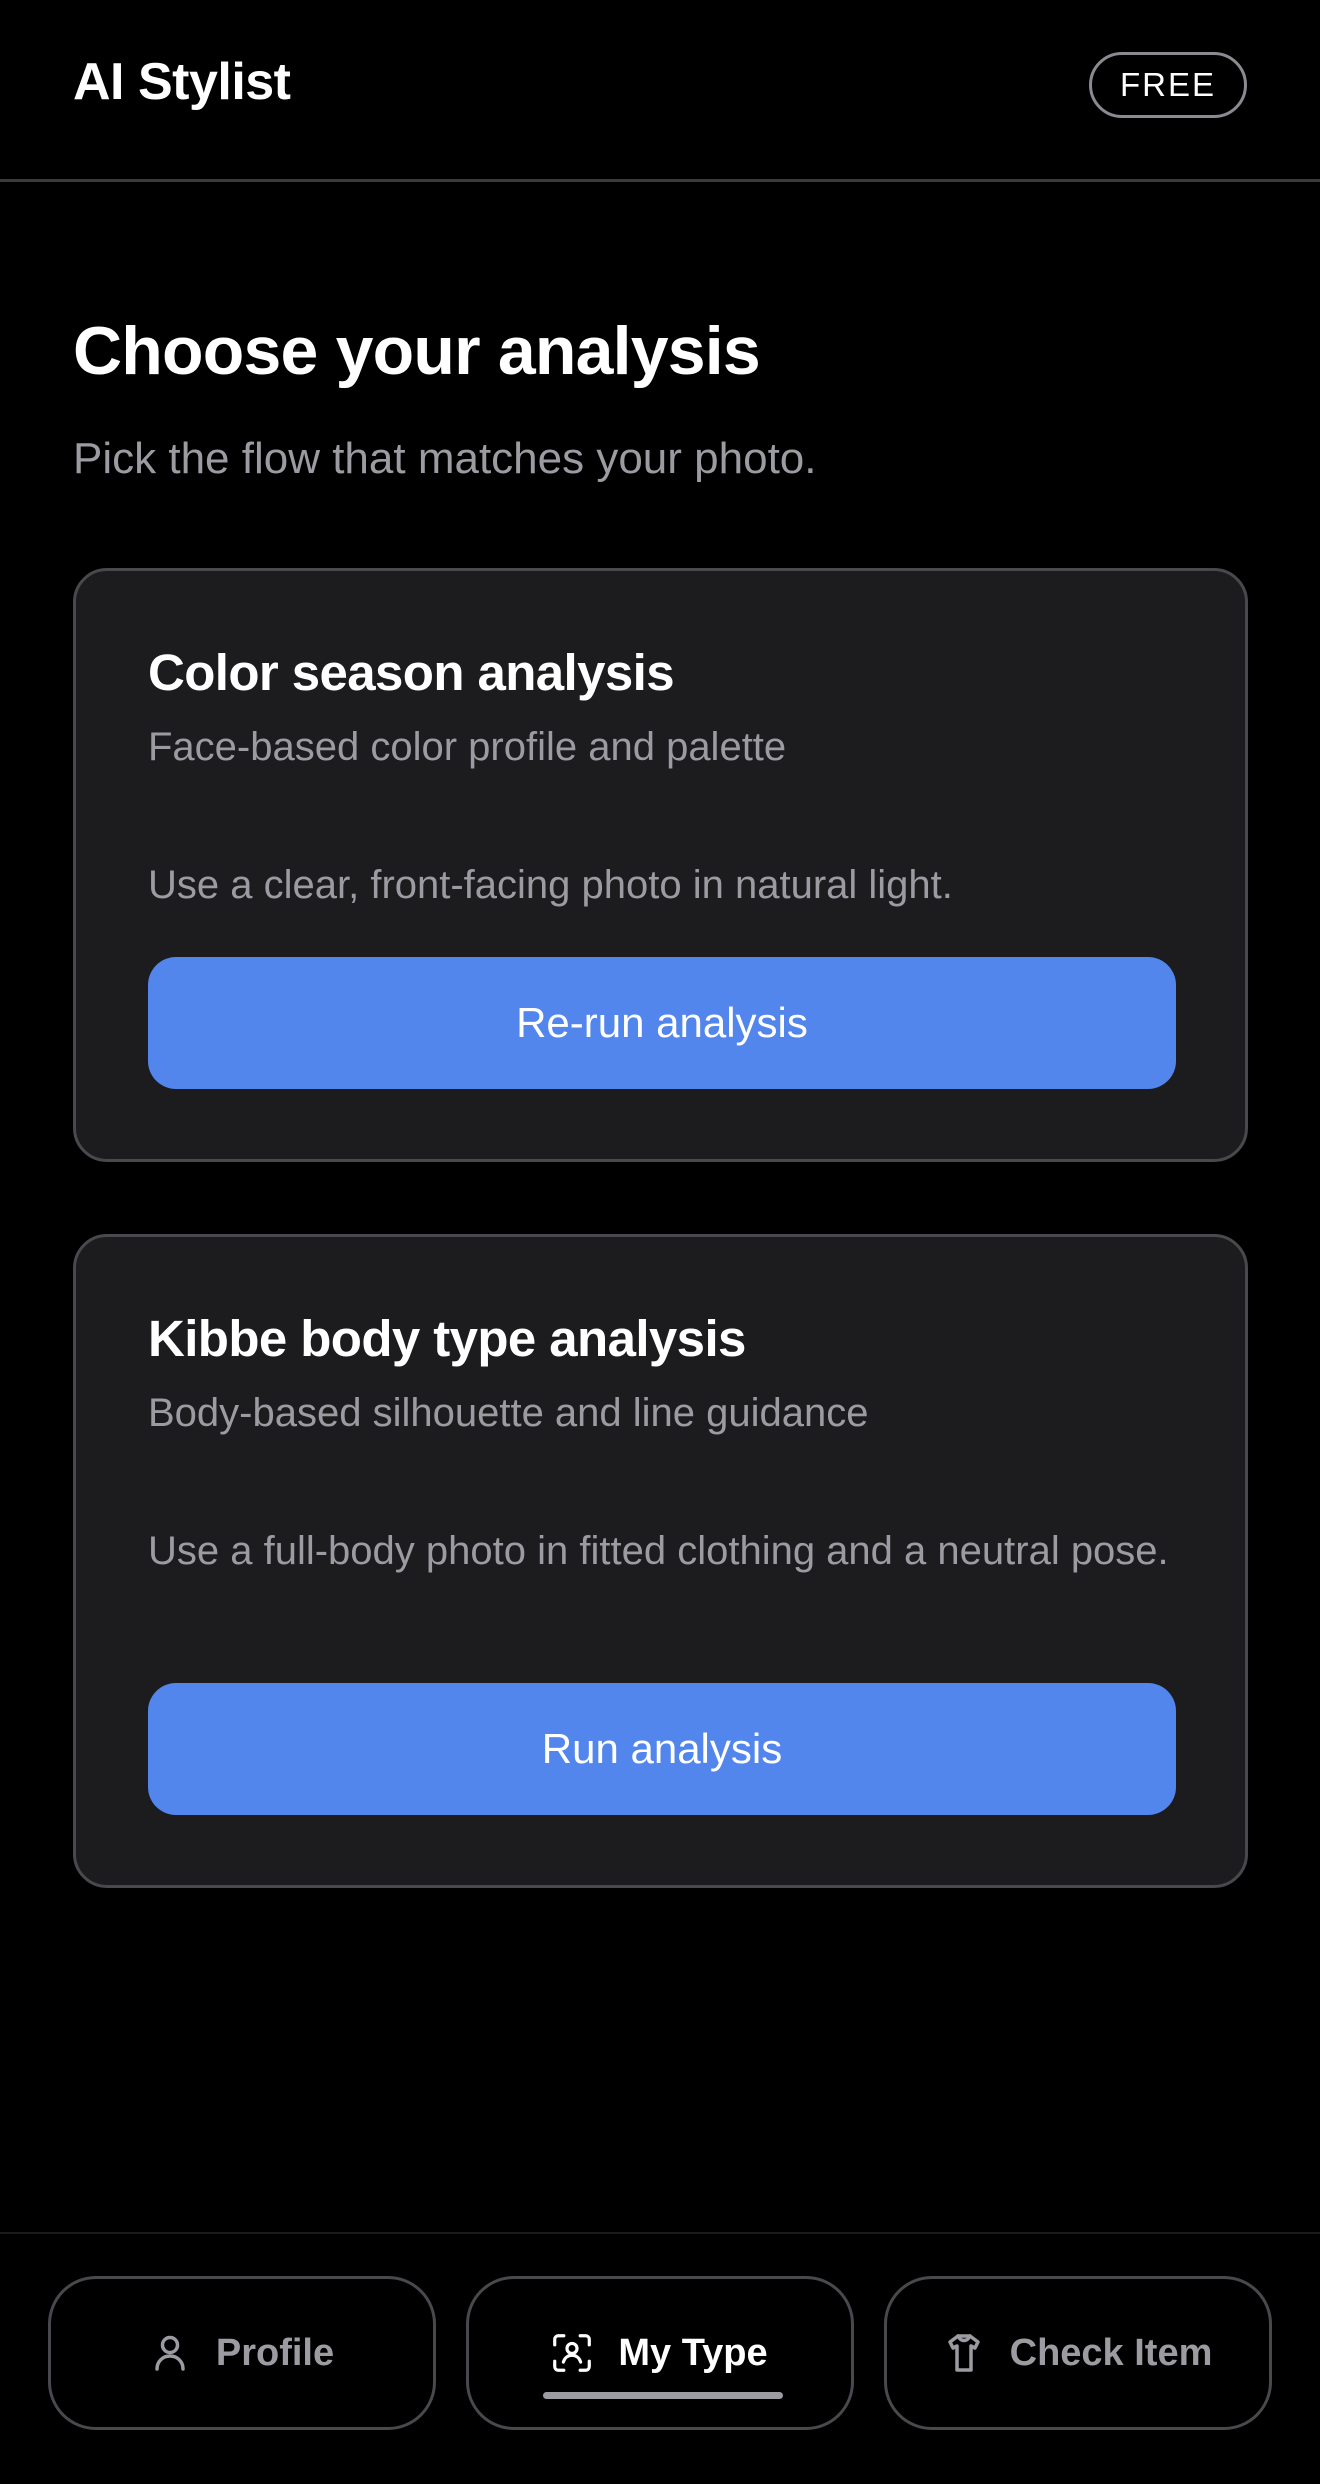 The image size is (1320, 2484). What do you see at coordinates (663, 2395) in the screenshot?
I see `active-tab-indicator` at bounding box center [663, 2395].